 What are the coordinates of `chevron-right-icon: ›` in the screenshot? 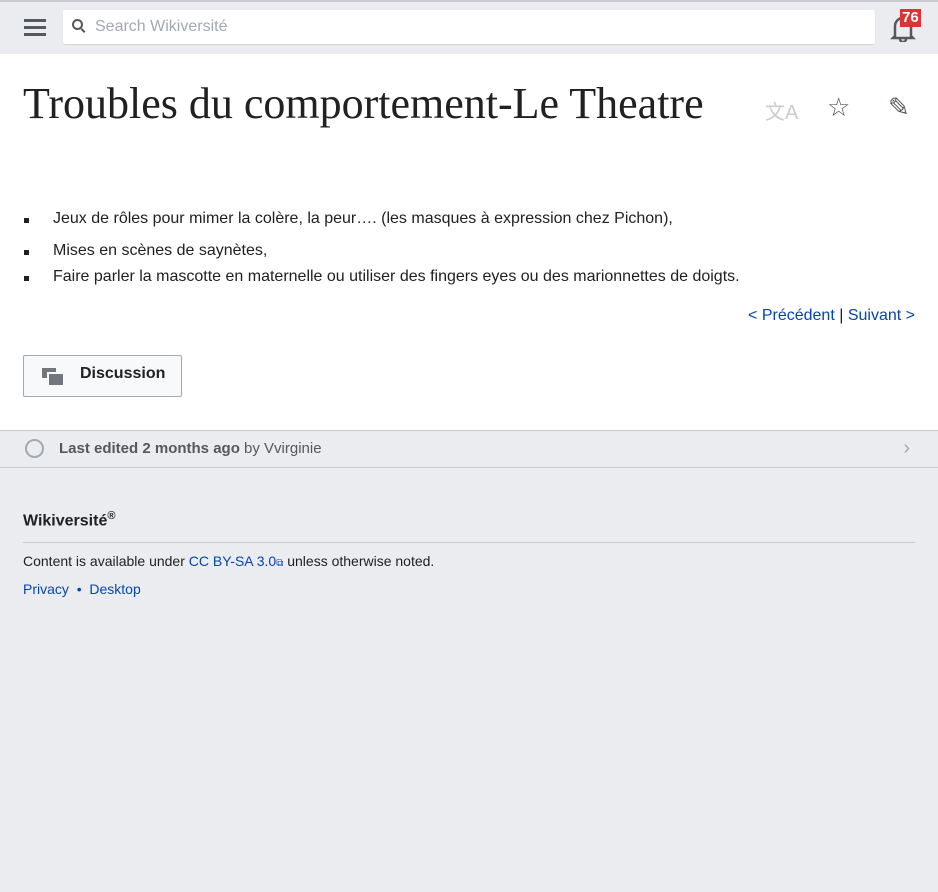 It's located at (906, 448).